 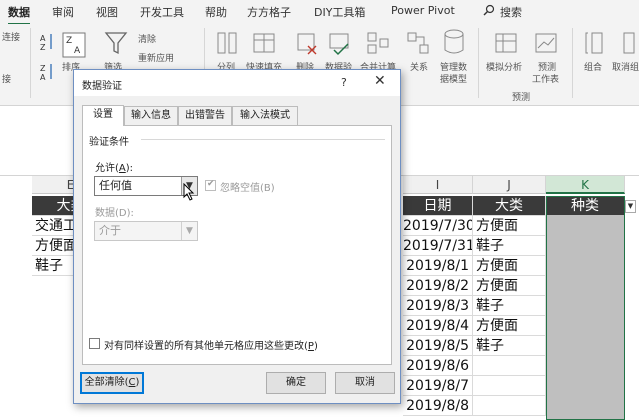 What do you see at coordinates (438, 206) in the screenshot?
I see `cell-i-header: 日期` at bounding box center [438, 206].